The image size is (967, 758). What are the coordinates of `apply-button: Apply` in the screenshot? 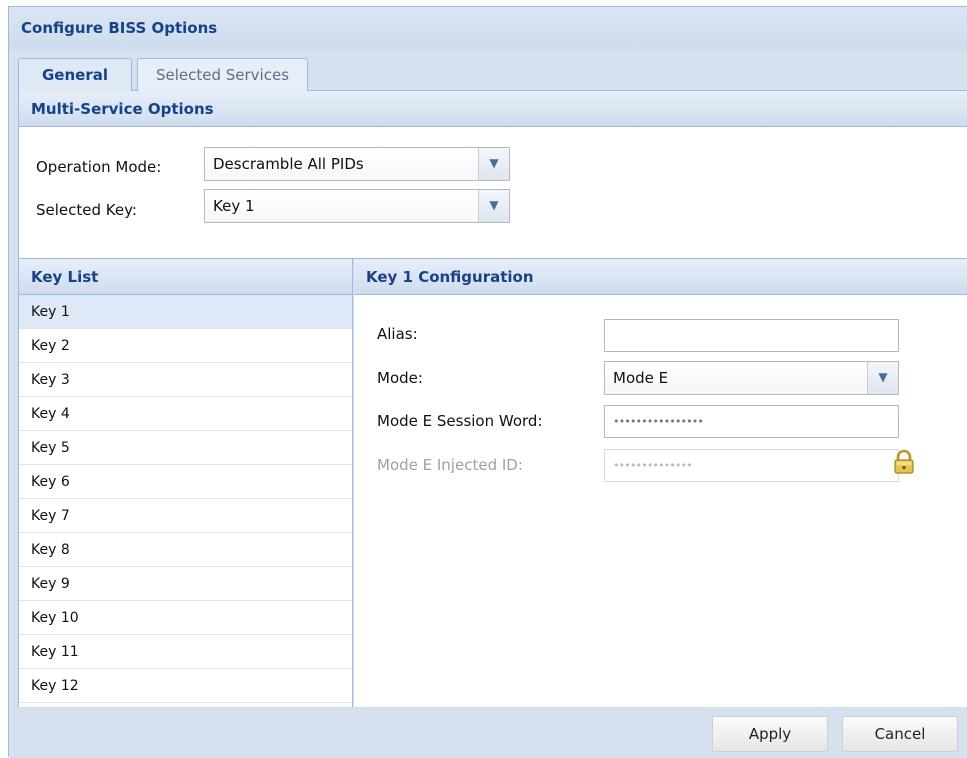 It's located at (770, 734).